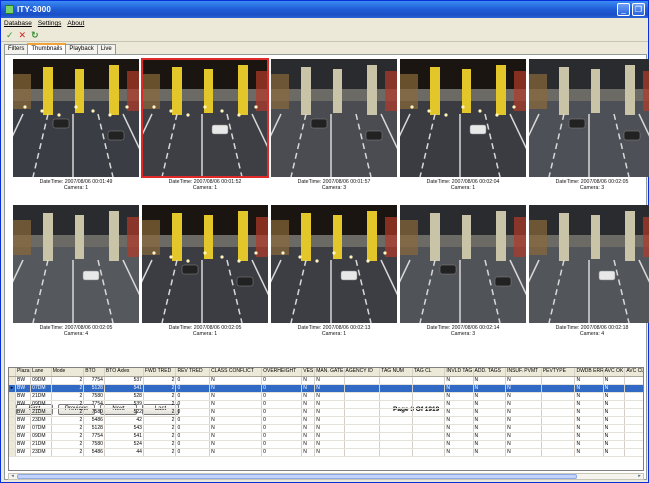 This screenshot has height=483, width=649. Describe the element at coordinates (326, 428) in the screenshot. I see `table-row: BW 07DM 2 5128 543 2 0 N 0 N N N N N N N` at that location.